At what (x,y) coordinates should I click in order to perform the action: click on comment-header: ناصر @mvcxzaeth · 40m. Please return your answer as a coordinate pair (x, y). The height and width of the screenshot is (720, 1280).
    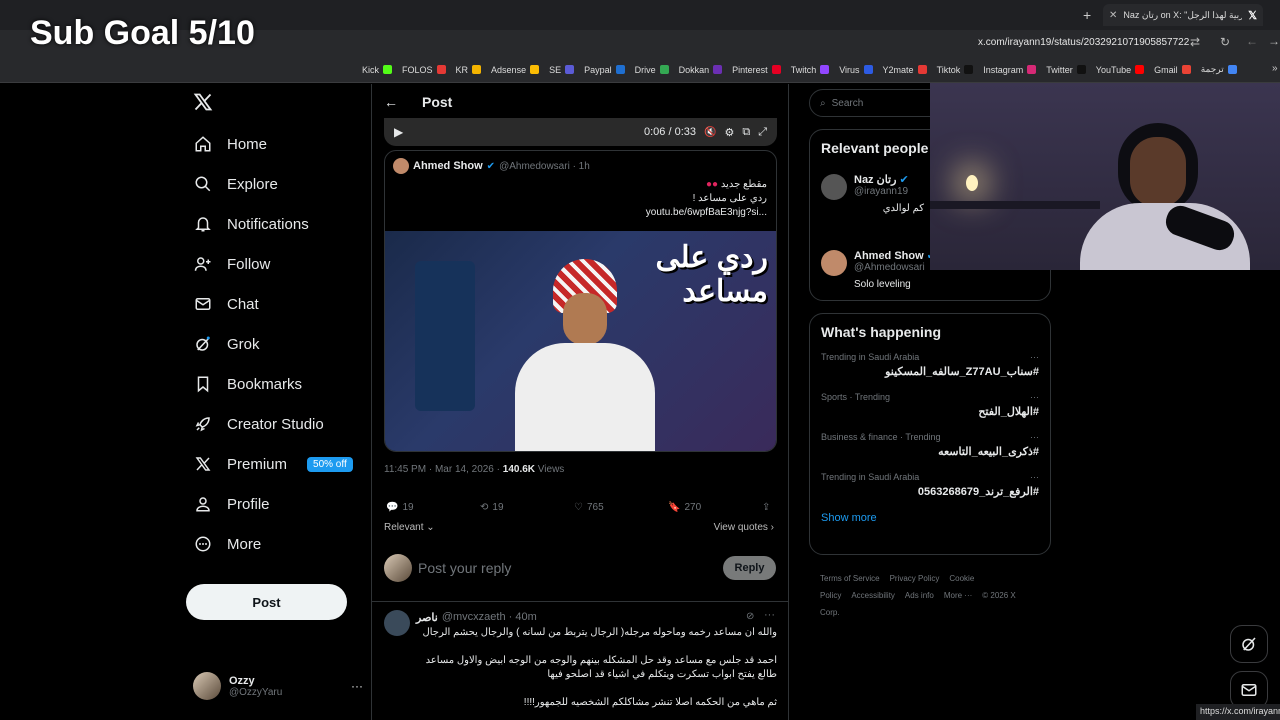
    Looking at the image, I should click on (476, 617).